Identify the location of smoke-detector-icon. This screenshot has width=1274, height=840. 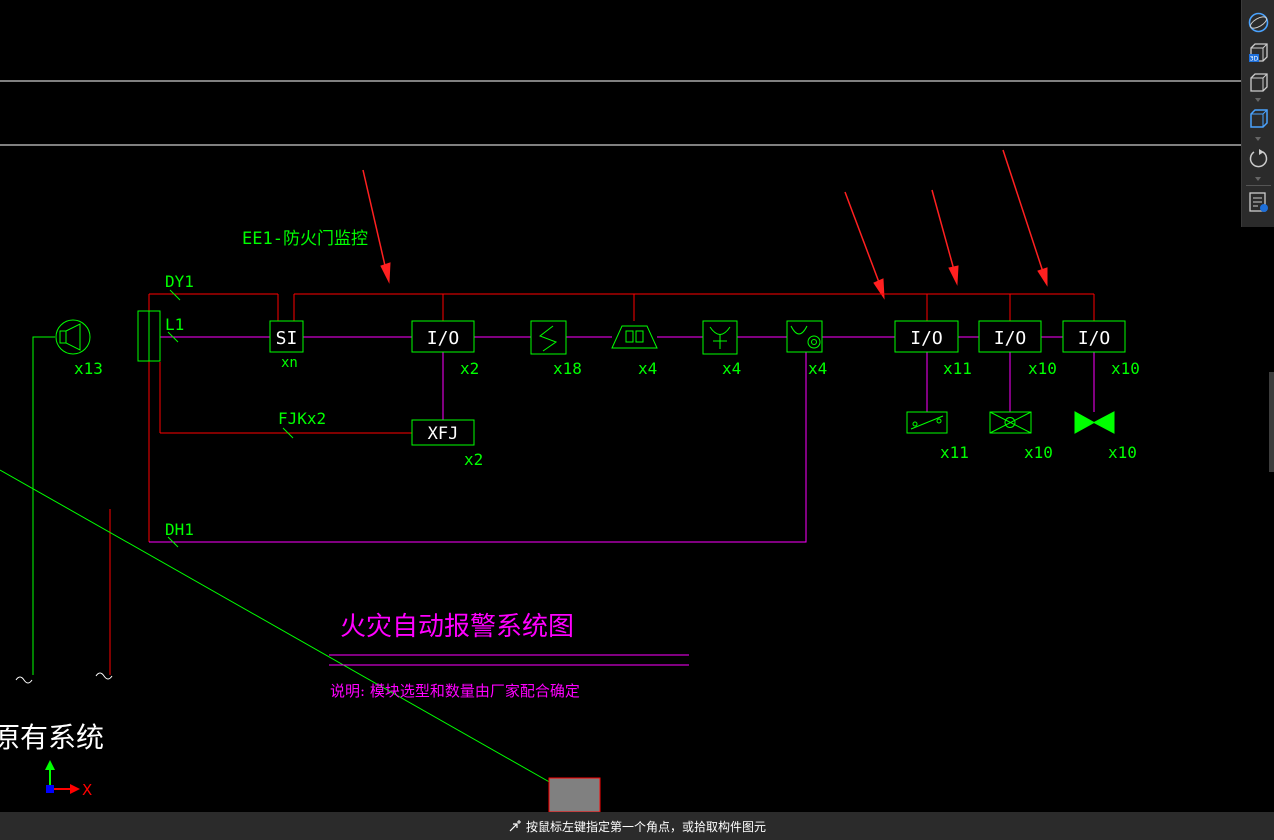
(548, 337).